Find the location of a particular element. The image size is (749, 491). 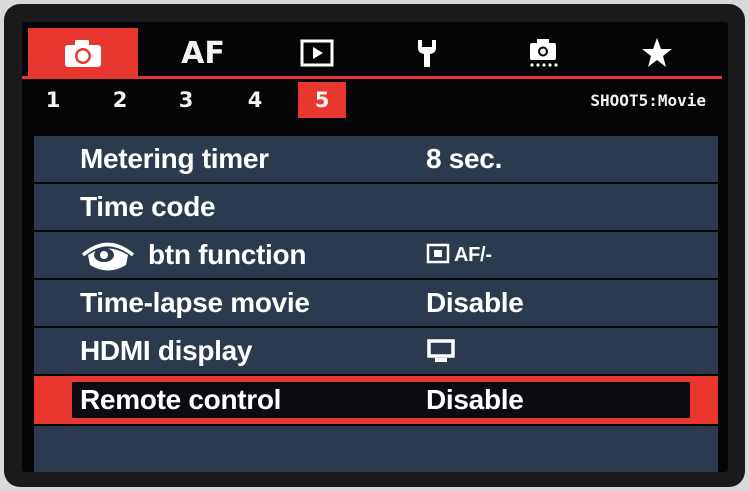

menu-item-value: AF/- is located at coordinates (473, 254).